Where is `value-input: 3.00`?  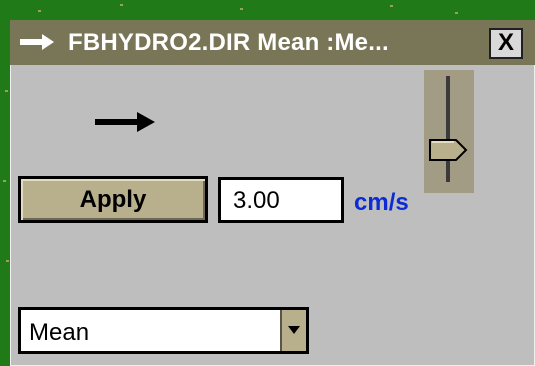 value-input: 3.00 is located at coordinates (281, 200).